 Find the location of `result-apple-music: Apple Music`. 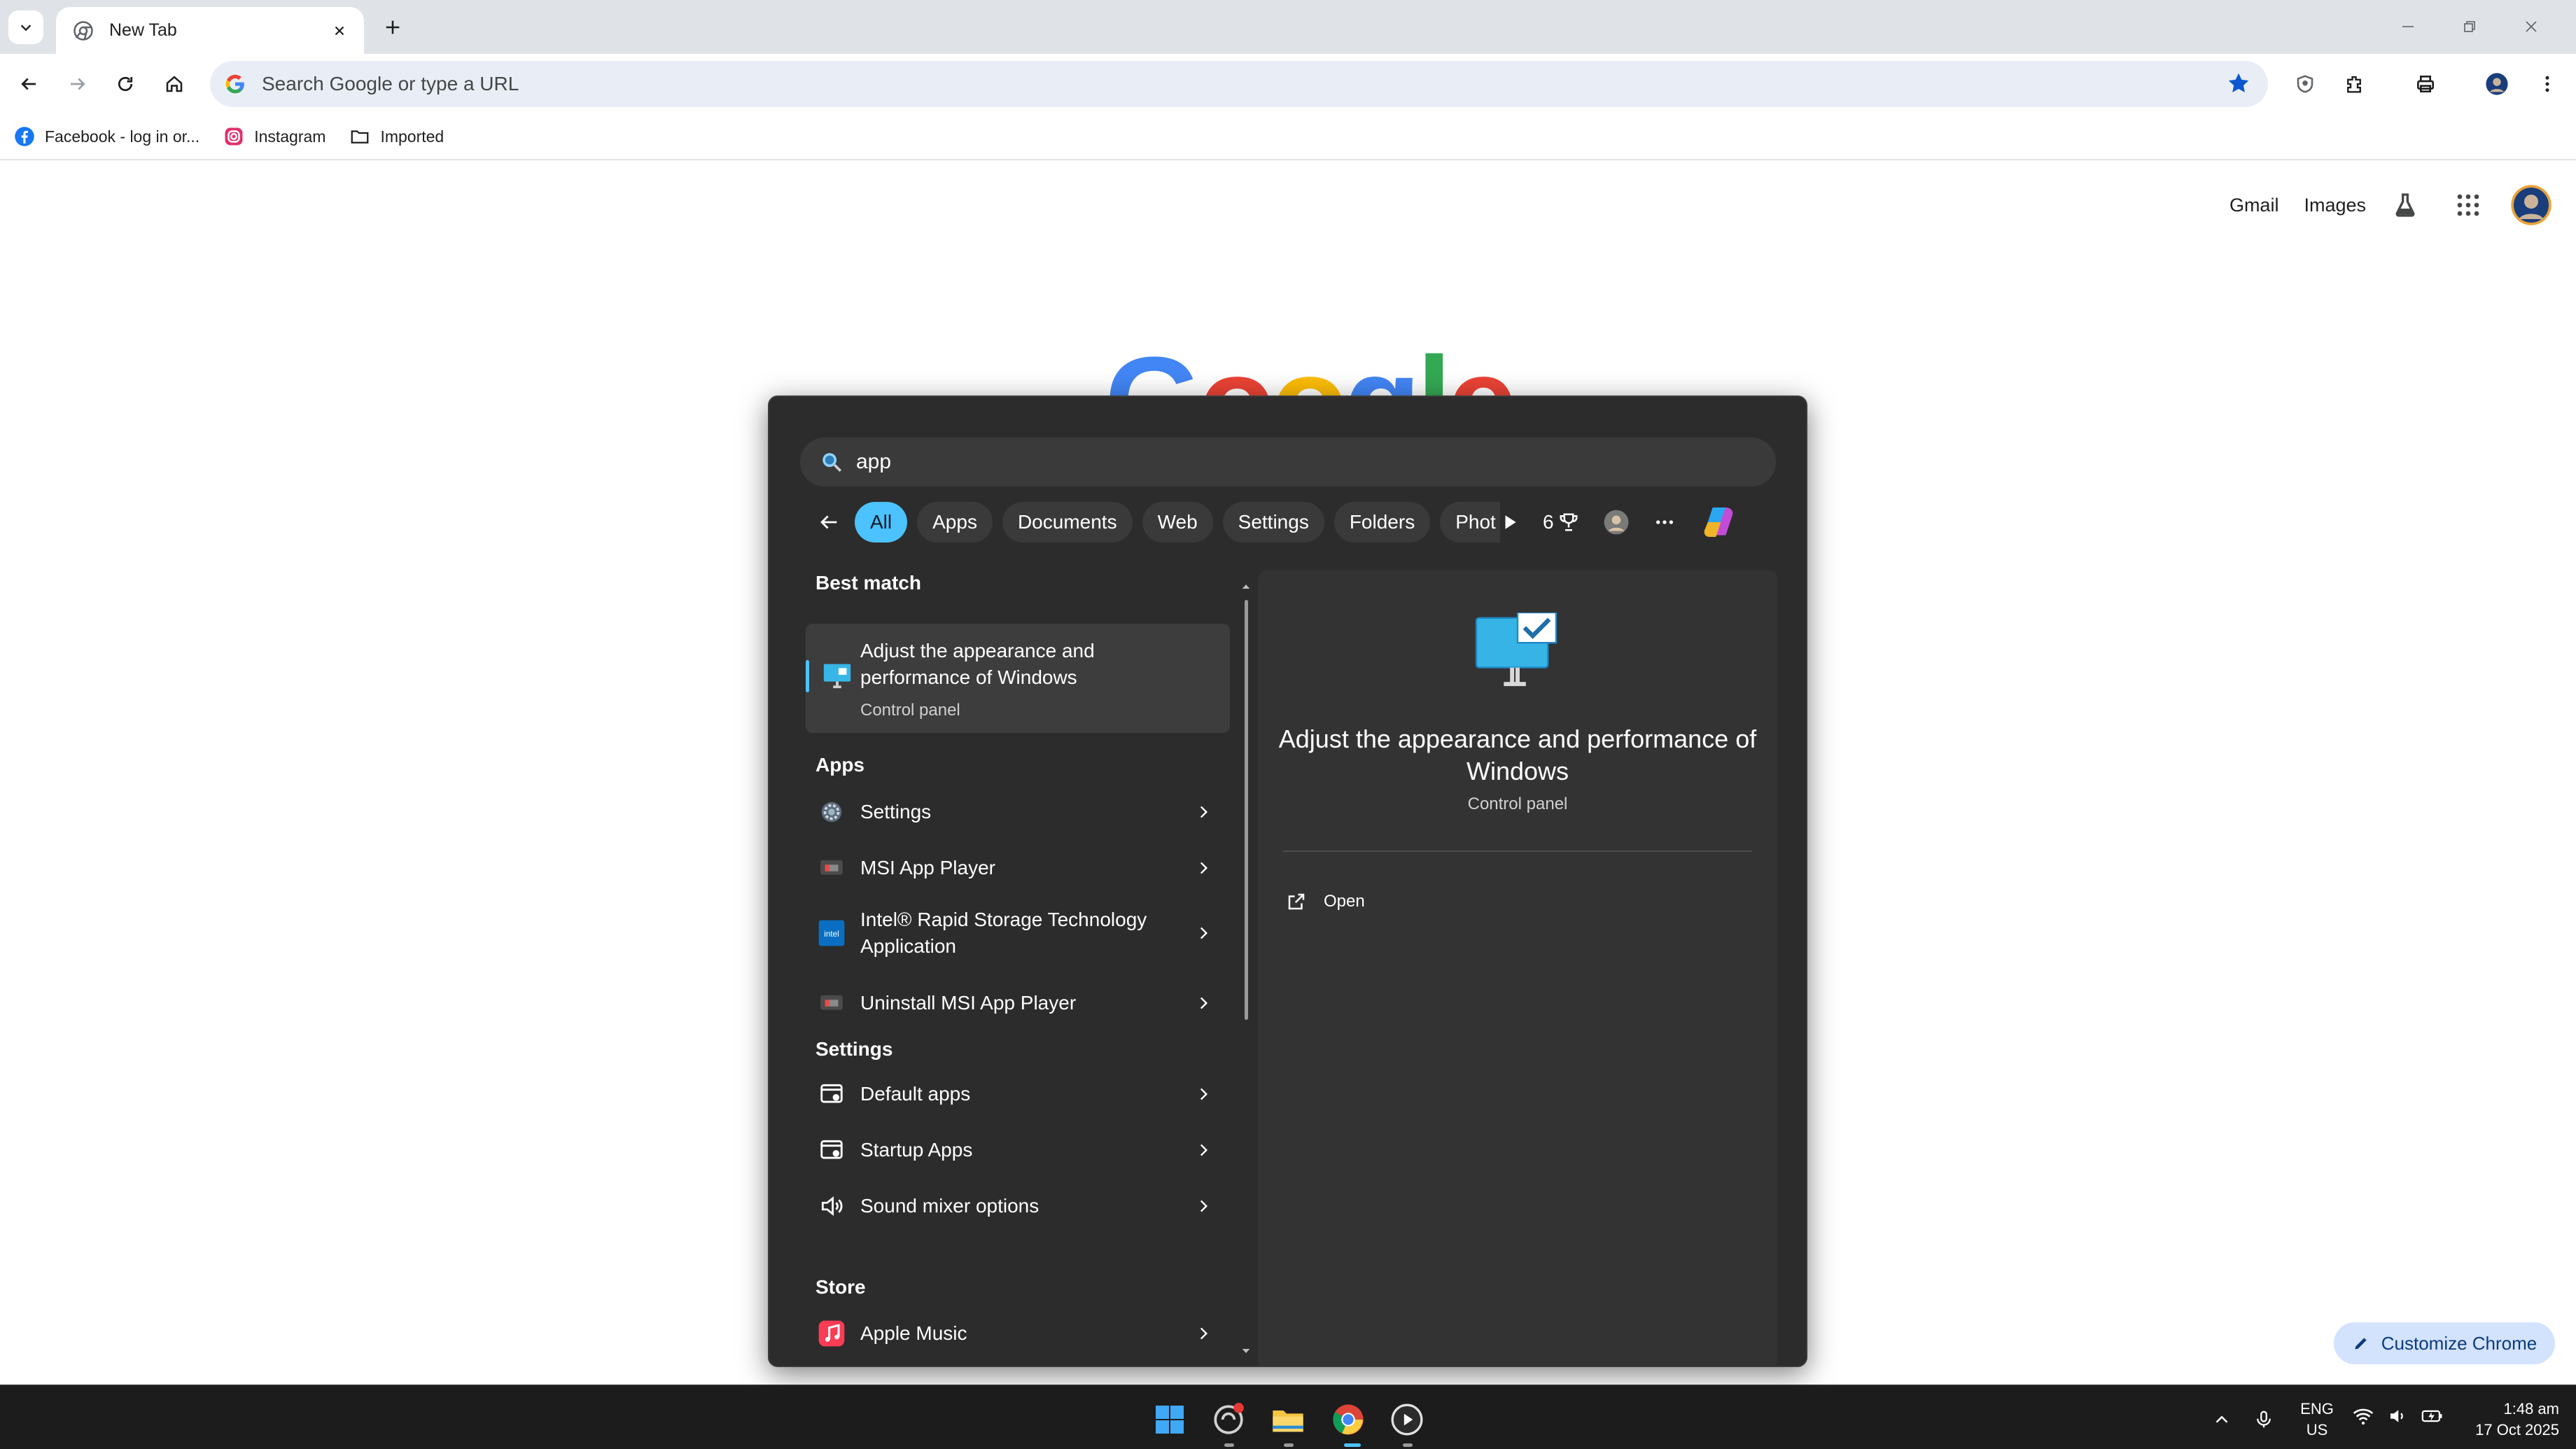

result-apple-music: Apple Music is located at coordinates (1018, 1333).